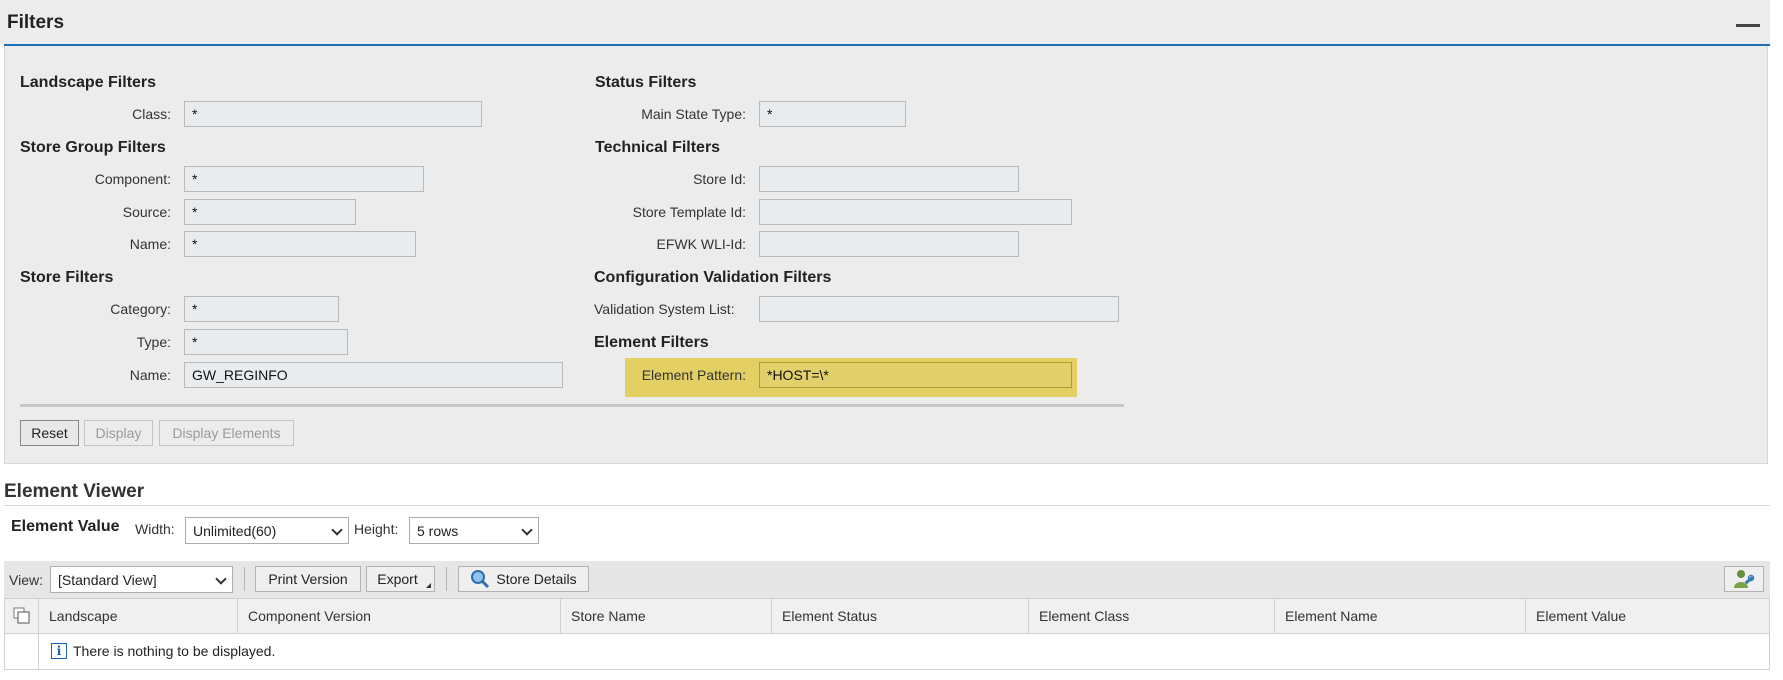  What do you see at coordinates (49, 433) in the screenshot?
I see `reset-button: Reset` at bounding box center [49, 433].